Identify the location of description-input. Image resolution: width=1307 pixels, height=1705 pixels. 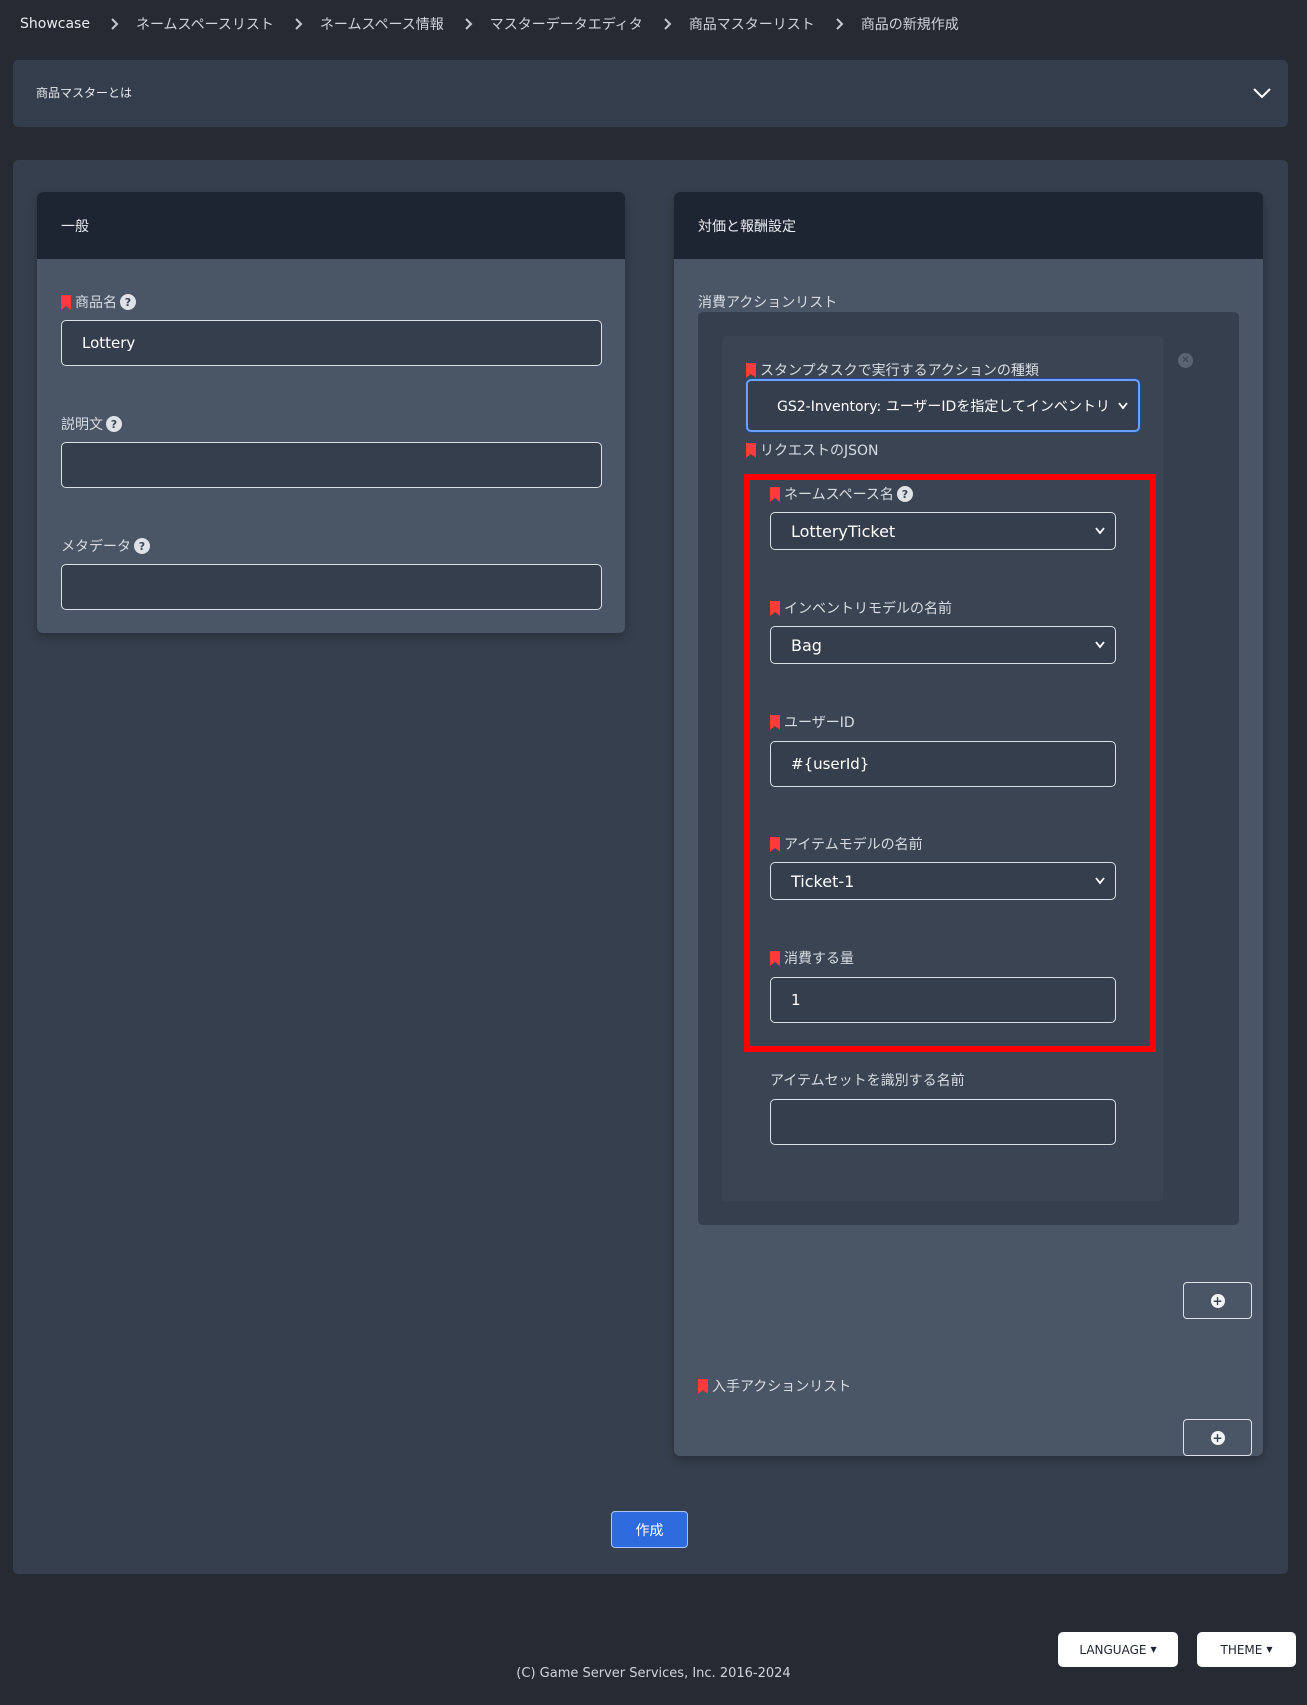
(331, 465).